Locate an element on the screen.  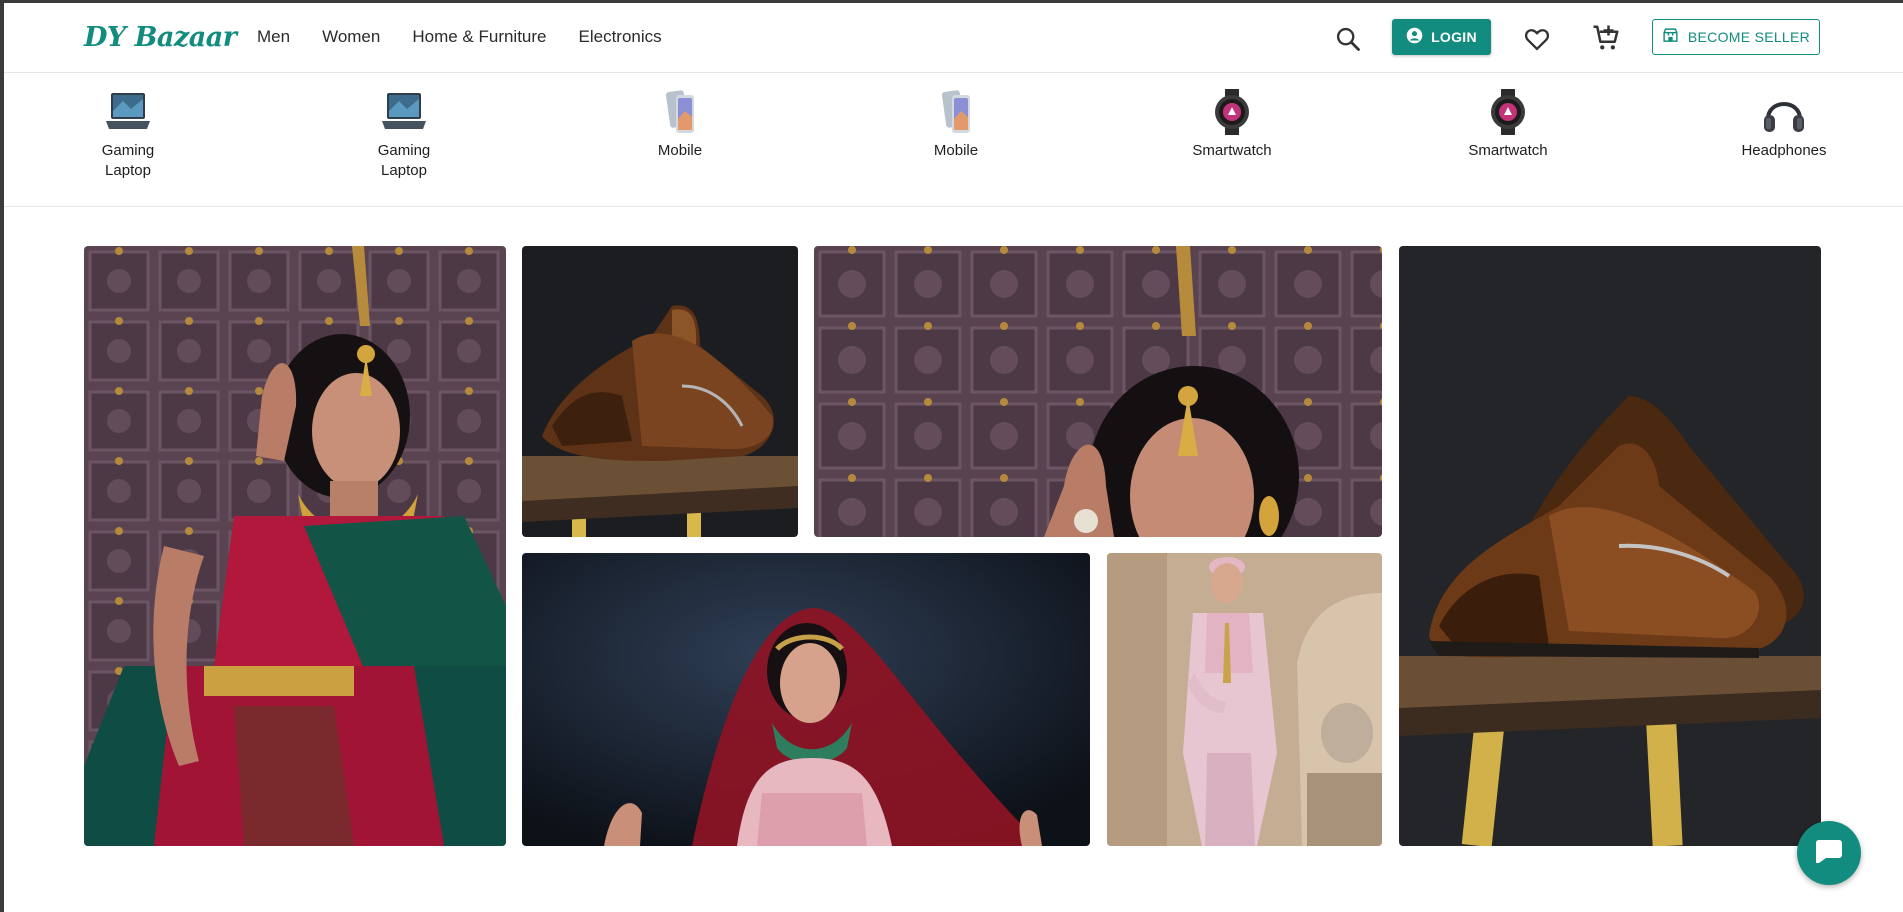
loafer-large-photo is located at coordinates (1610, 546).